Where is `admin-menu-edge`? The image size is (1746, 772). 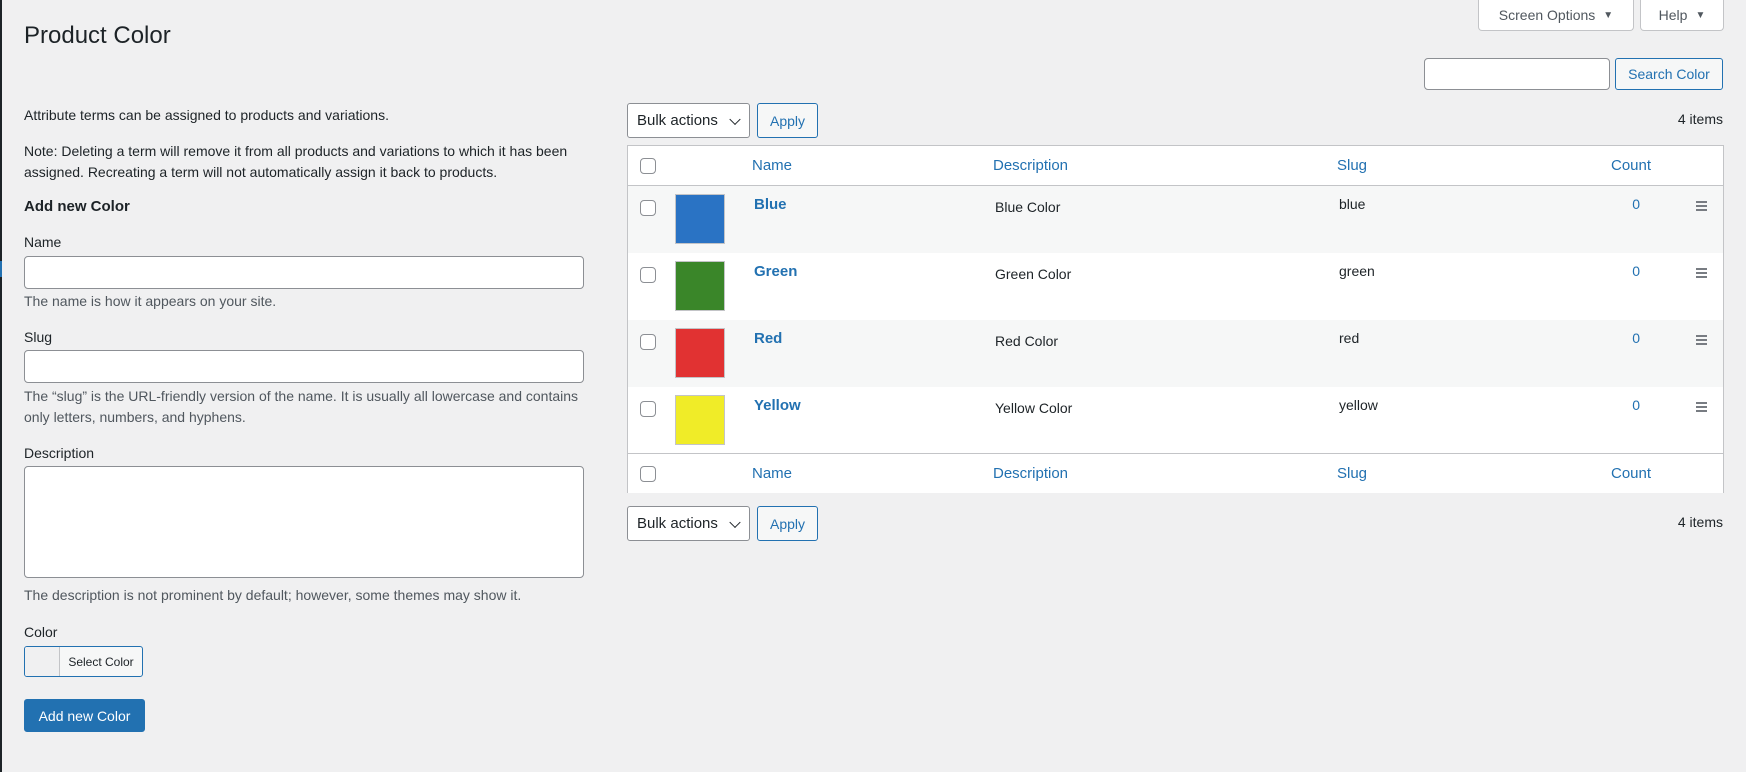 admin-menu-edge is located at coordinates (1, 386).